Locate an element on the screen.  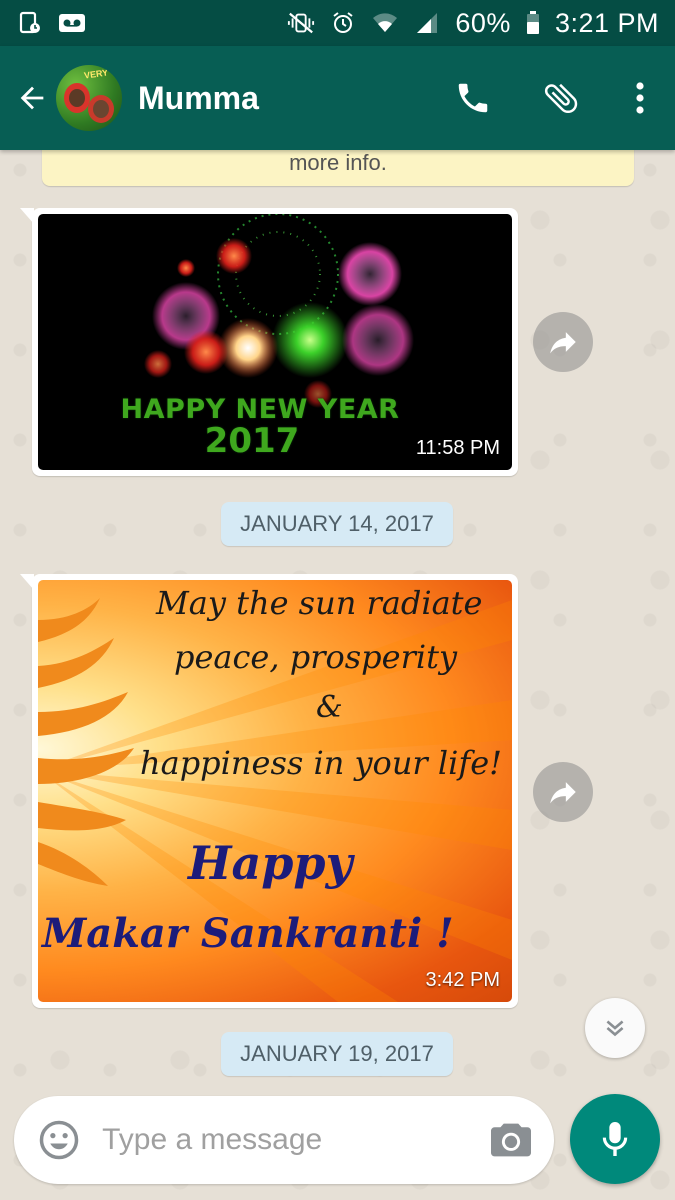
avatar-text: VERY is located at coordinates (96, 74).